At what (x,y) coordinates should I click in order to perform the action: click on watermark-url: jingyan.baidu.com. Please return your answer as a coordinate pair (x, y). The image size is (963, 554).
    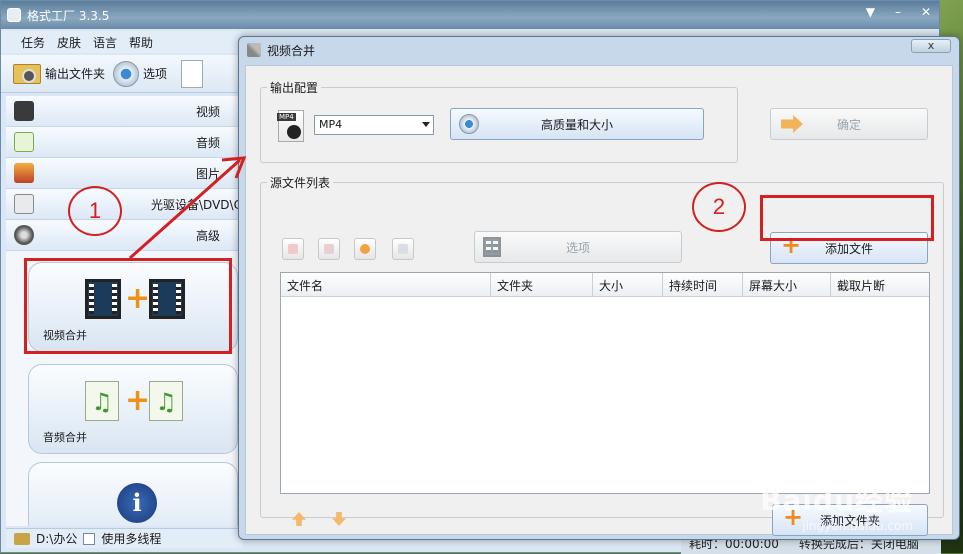
    Looking at the image, I should click on (857, 526).